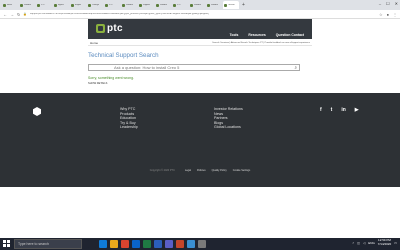 This screenshot has height=250, width=400. I want to click on back-icon: ←, so click(5, 14).